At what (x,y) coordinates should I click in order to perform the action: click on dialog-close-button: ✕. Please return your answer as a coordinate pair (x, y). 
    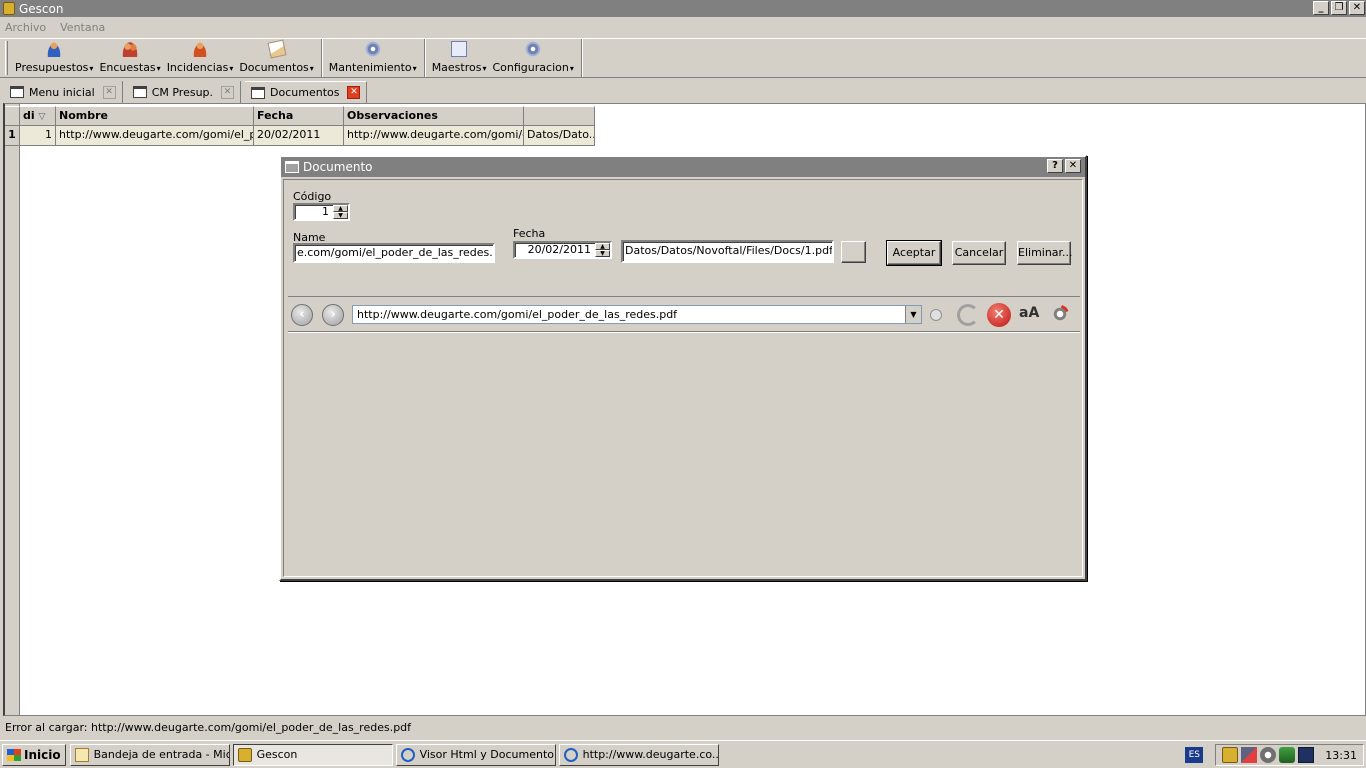
    Looking at the image, I should click on (1073, 166).